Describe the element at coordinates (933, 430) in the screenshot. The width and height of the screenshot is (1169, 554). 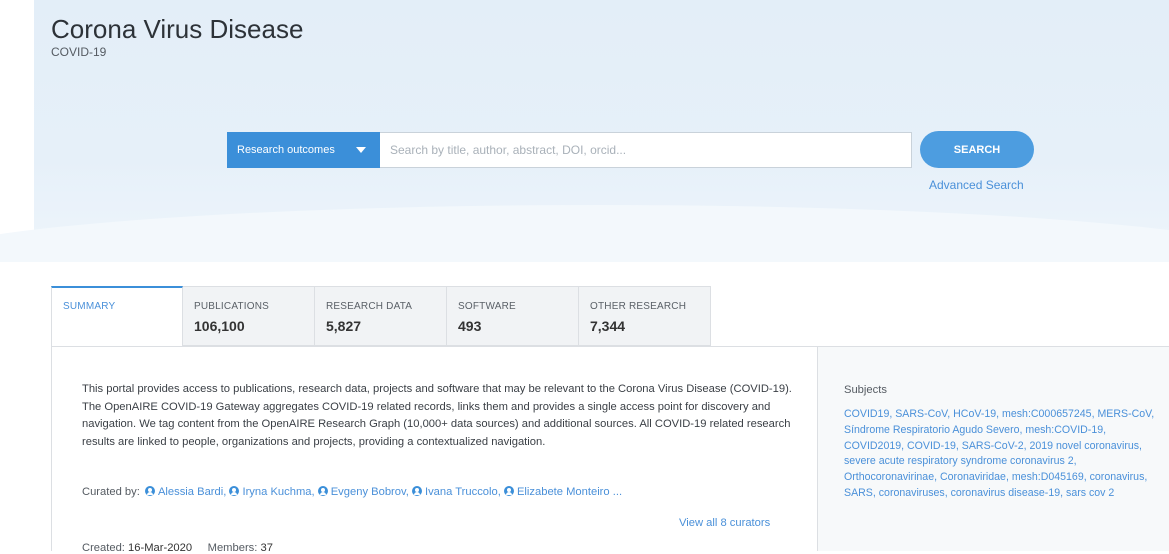
I see `subject-link: Síndrome Respiratorio Agudo Severo,` at that location.